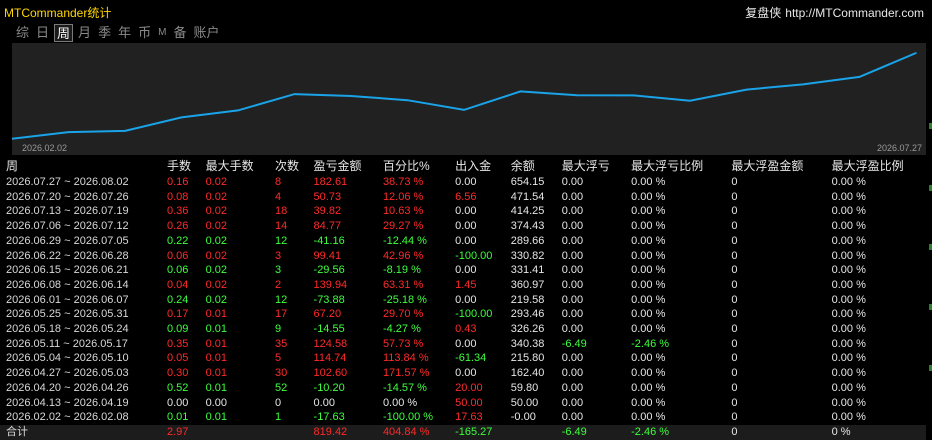 This screenshot has width=932, height=440. Describe the element at coordinates (403, 196) in the screenshot. I see `percent-cell: 12.06 %` at that location.